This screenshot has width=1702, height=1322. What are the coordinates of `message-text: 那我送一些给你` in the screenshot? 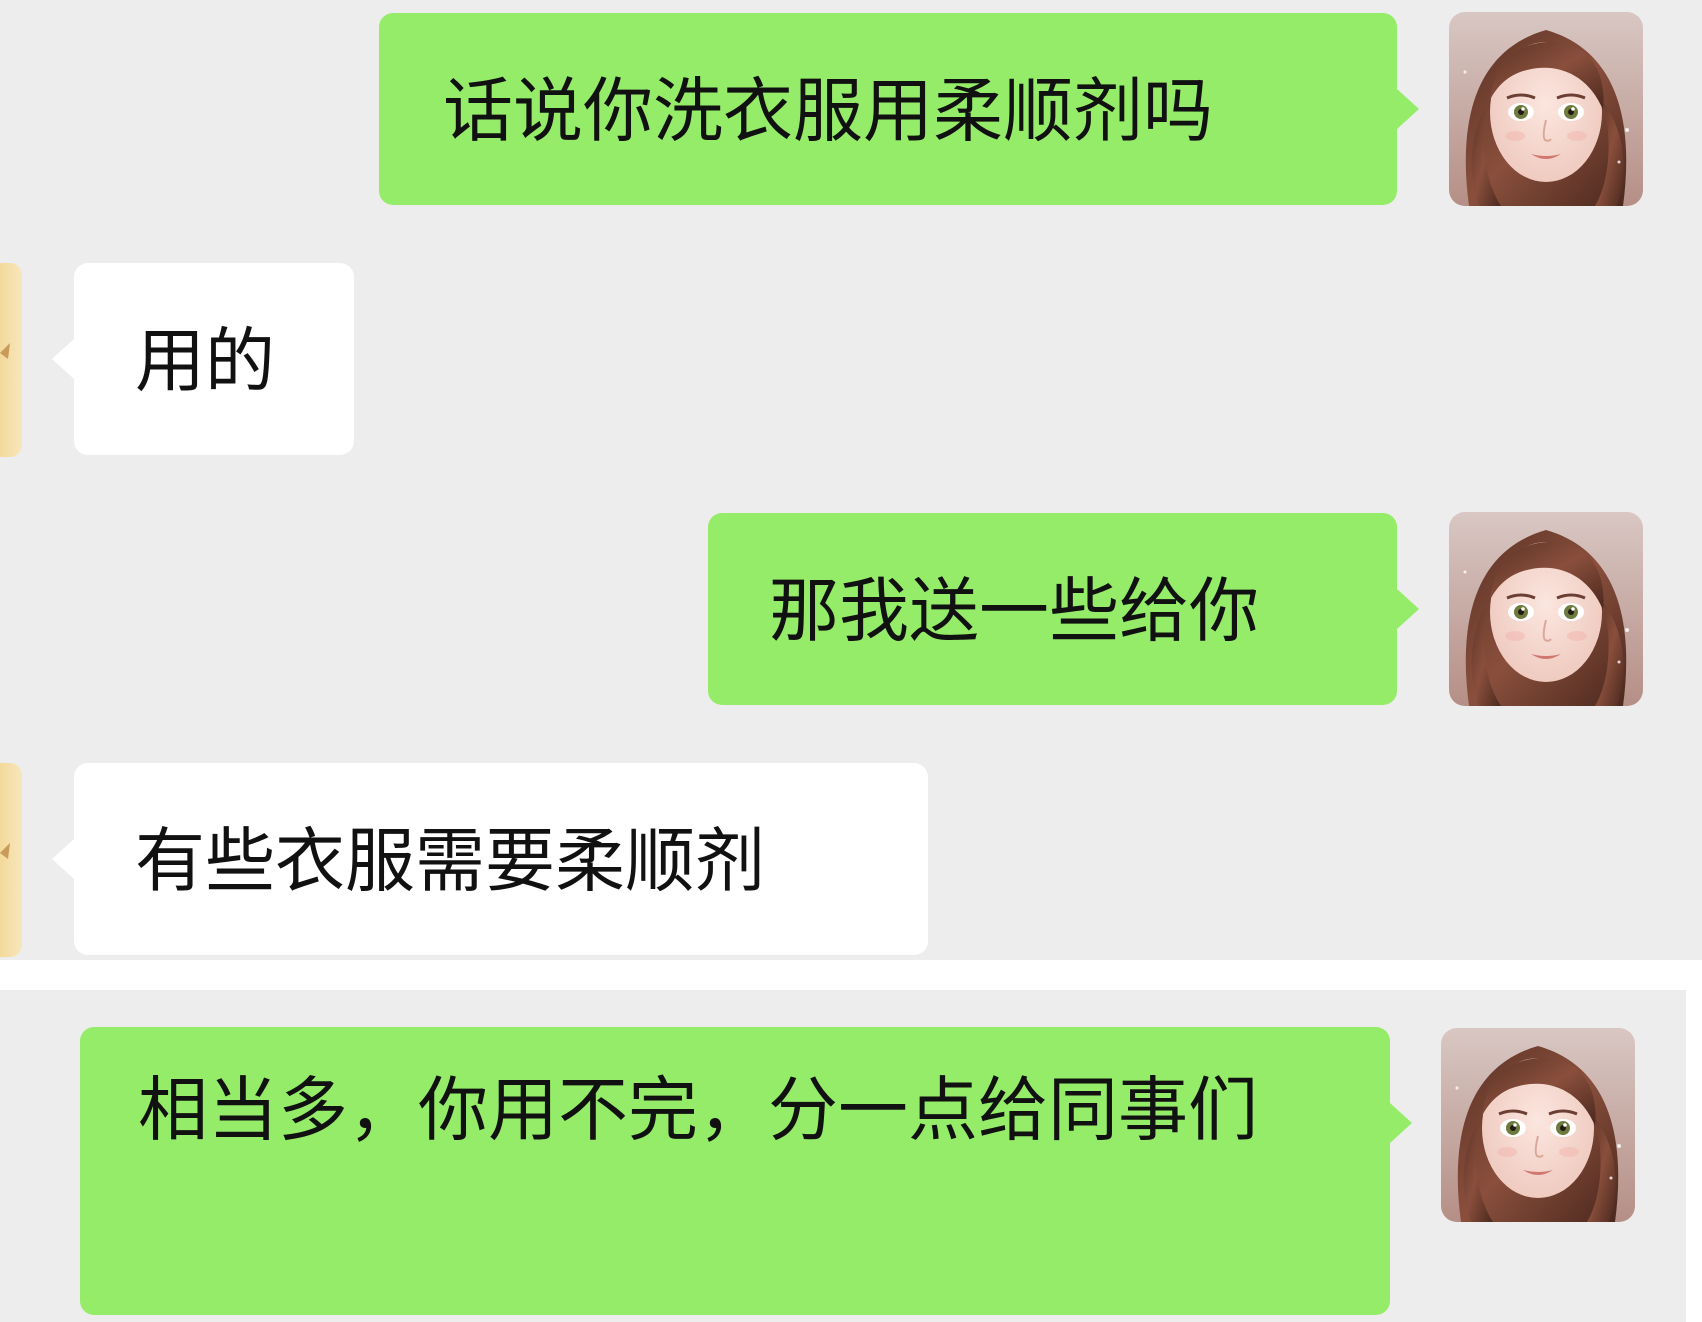 It's located at (1014, 611).